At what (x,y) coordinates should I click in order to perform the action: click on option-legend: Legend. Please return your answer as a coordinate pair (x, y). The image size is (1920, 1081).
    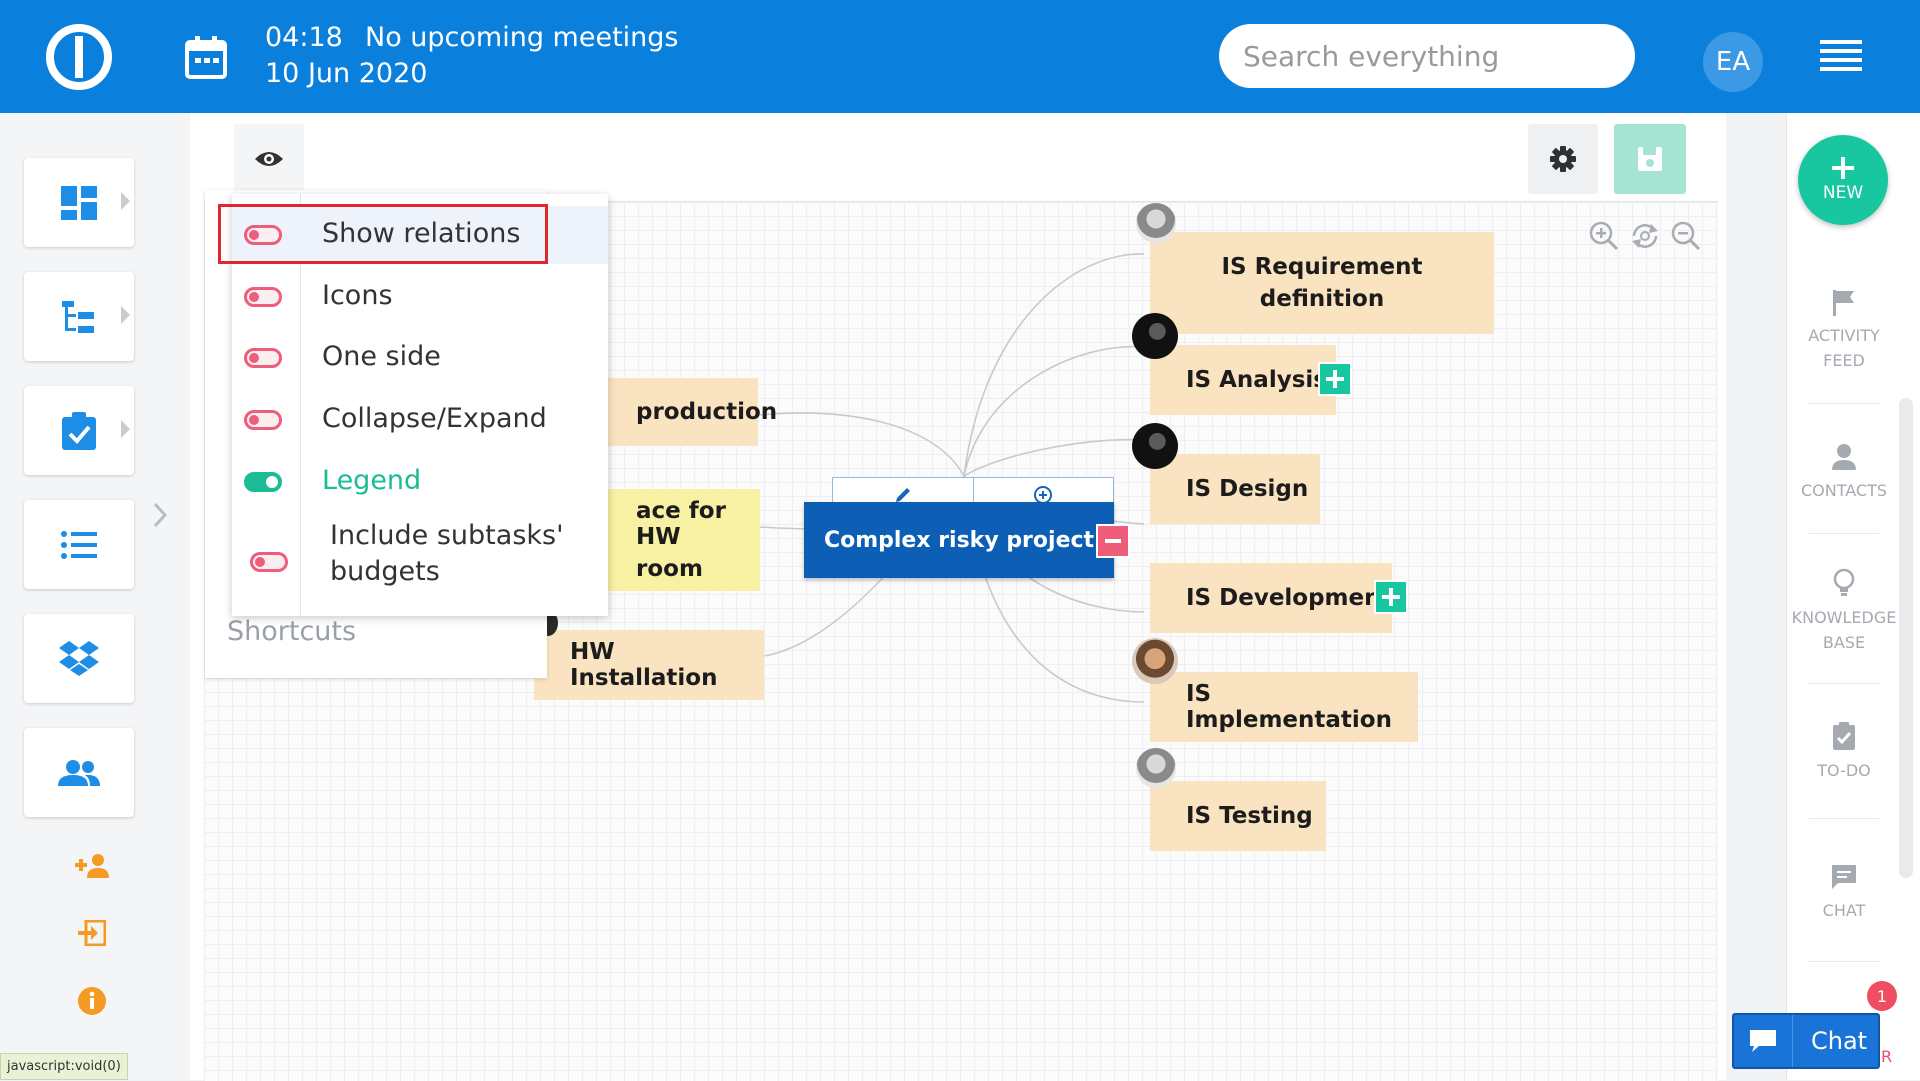
    Looking at the image, I should click on (420, 482).